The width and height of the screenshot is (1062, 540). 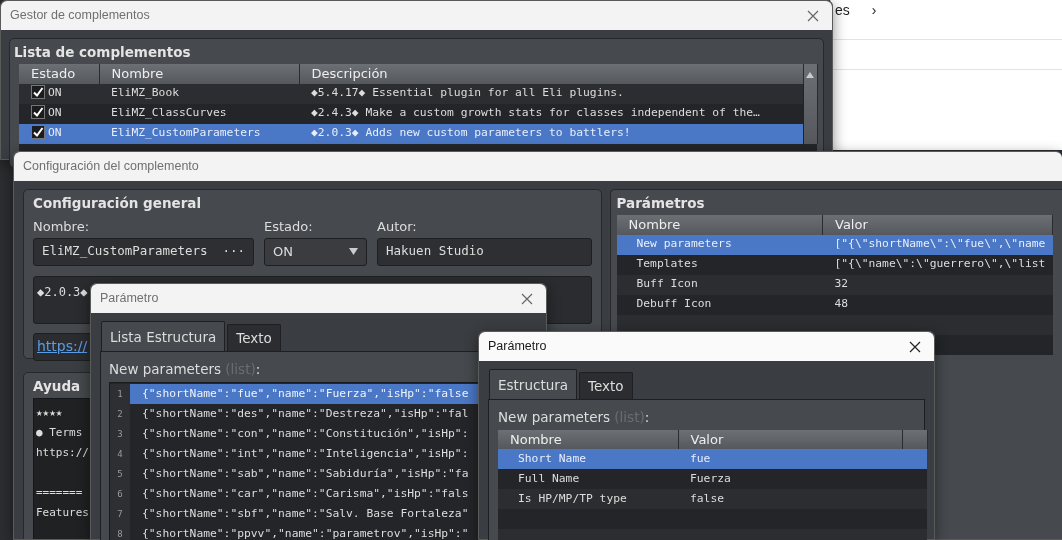 What do you see at coordinates (117, 203) in the screenshot?
I see `group-title: Configuración general` at bounding box center [117, 203].